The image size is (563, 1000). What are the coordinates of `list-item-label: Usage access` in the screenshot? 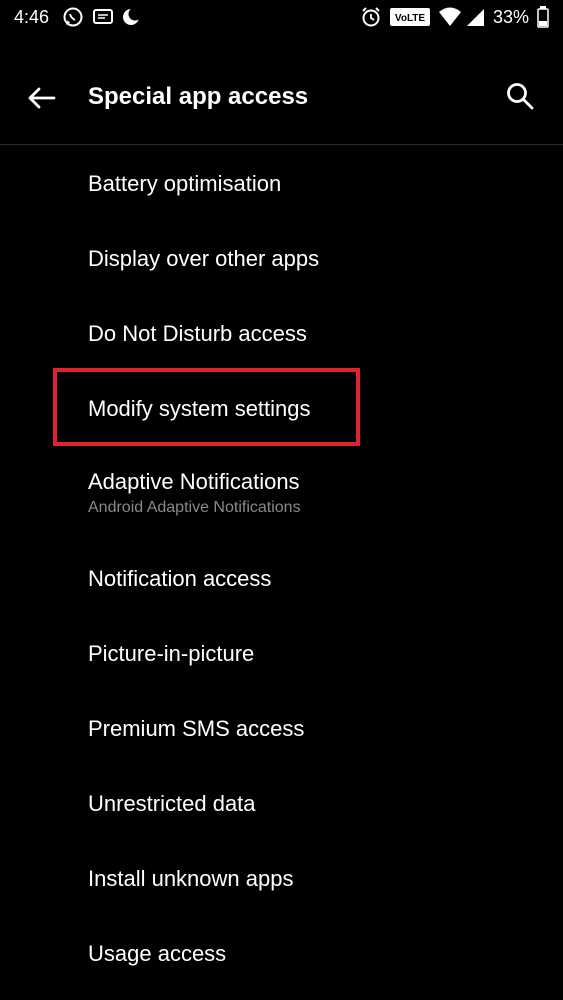 It's located at (157, 953).